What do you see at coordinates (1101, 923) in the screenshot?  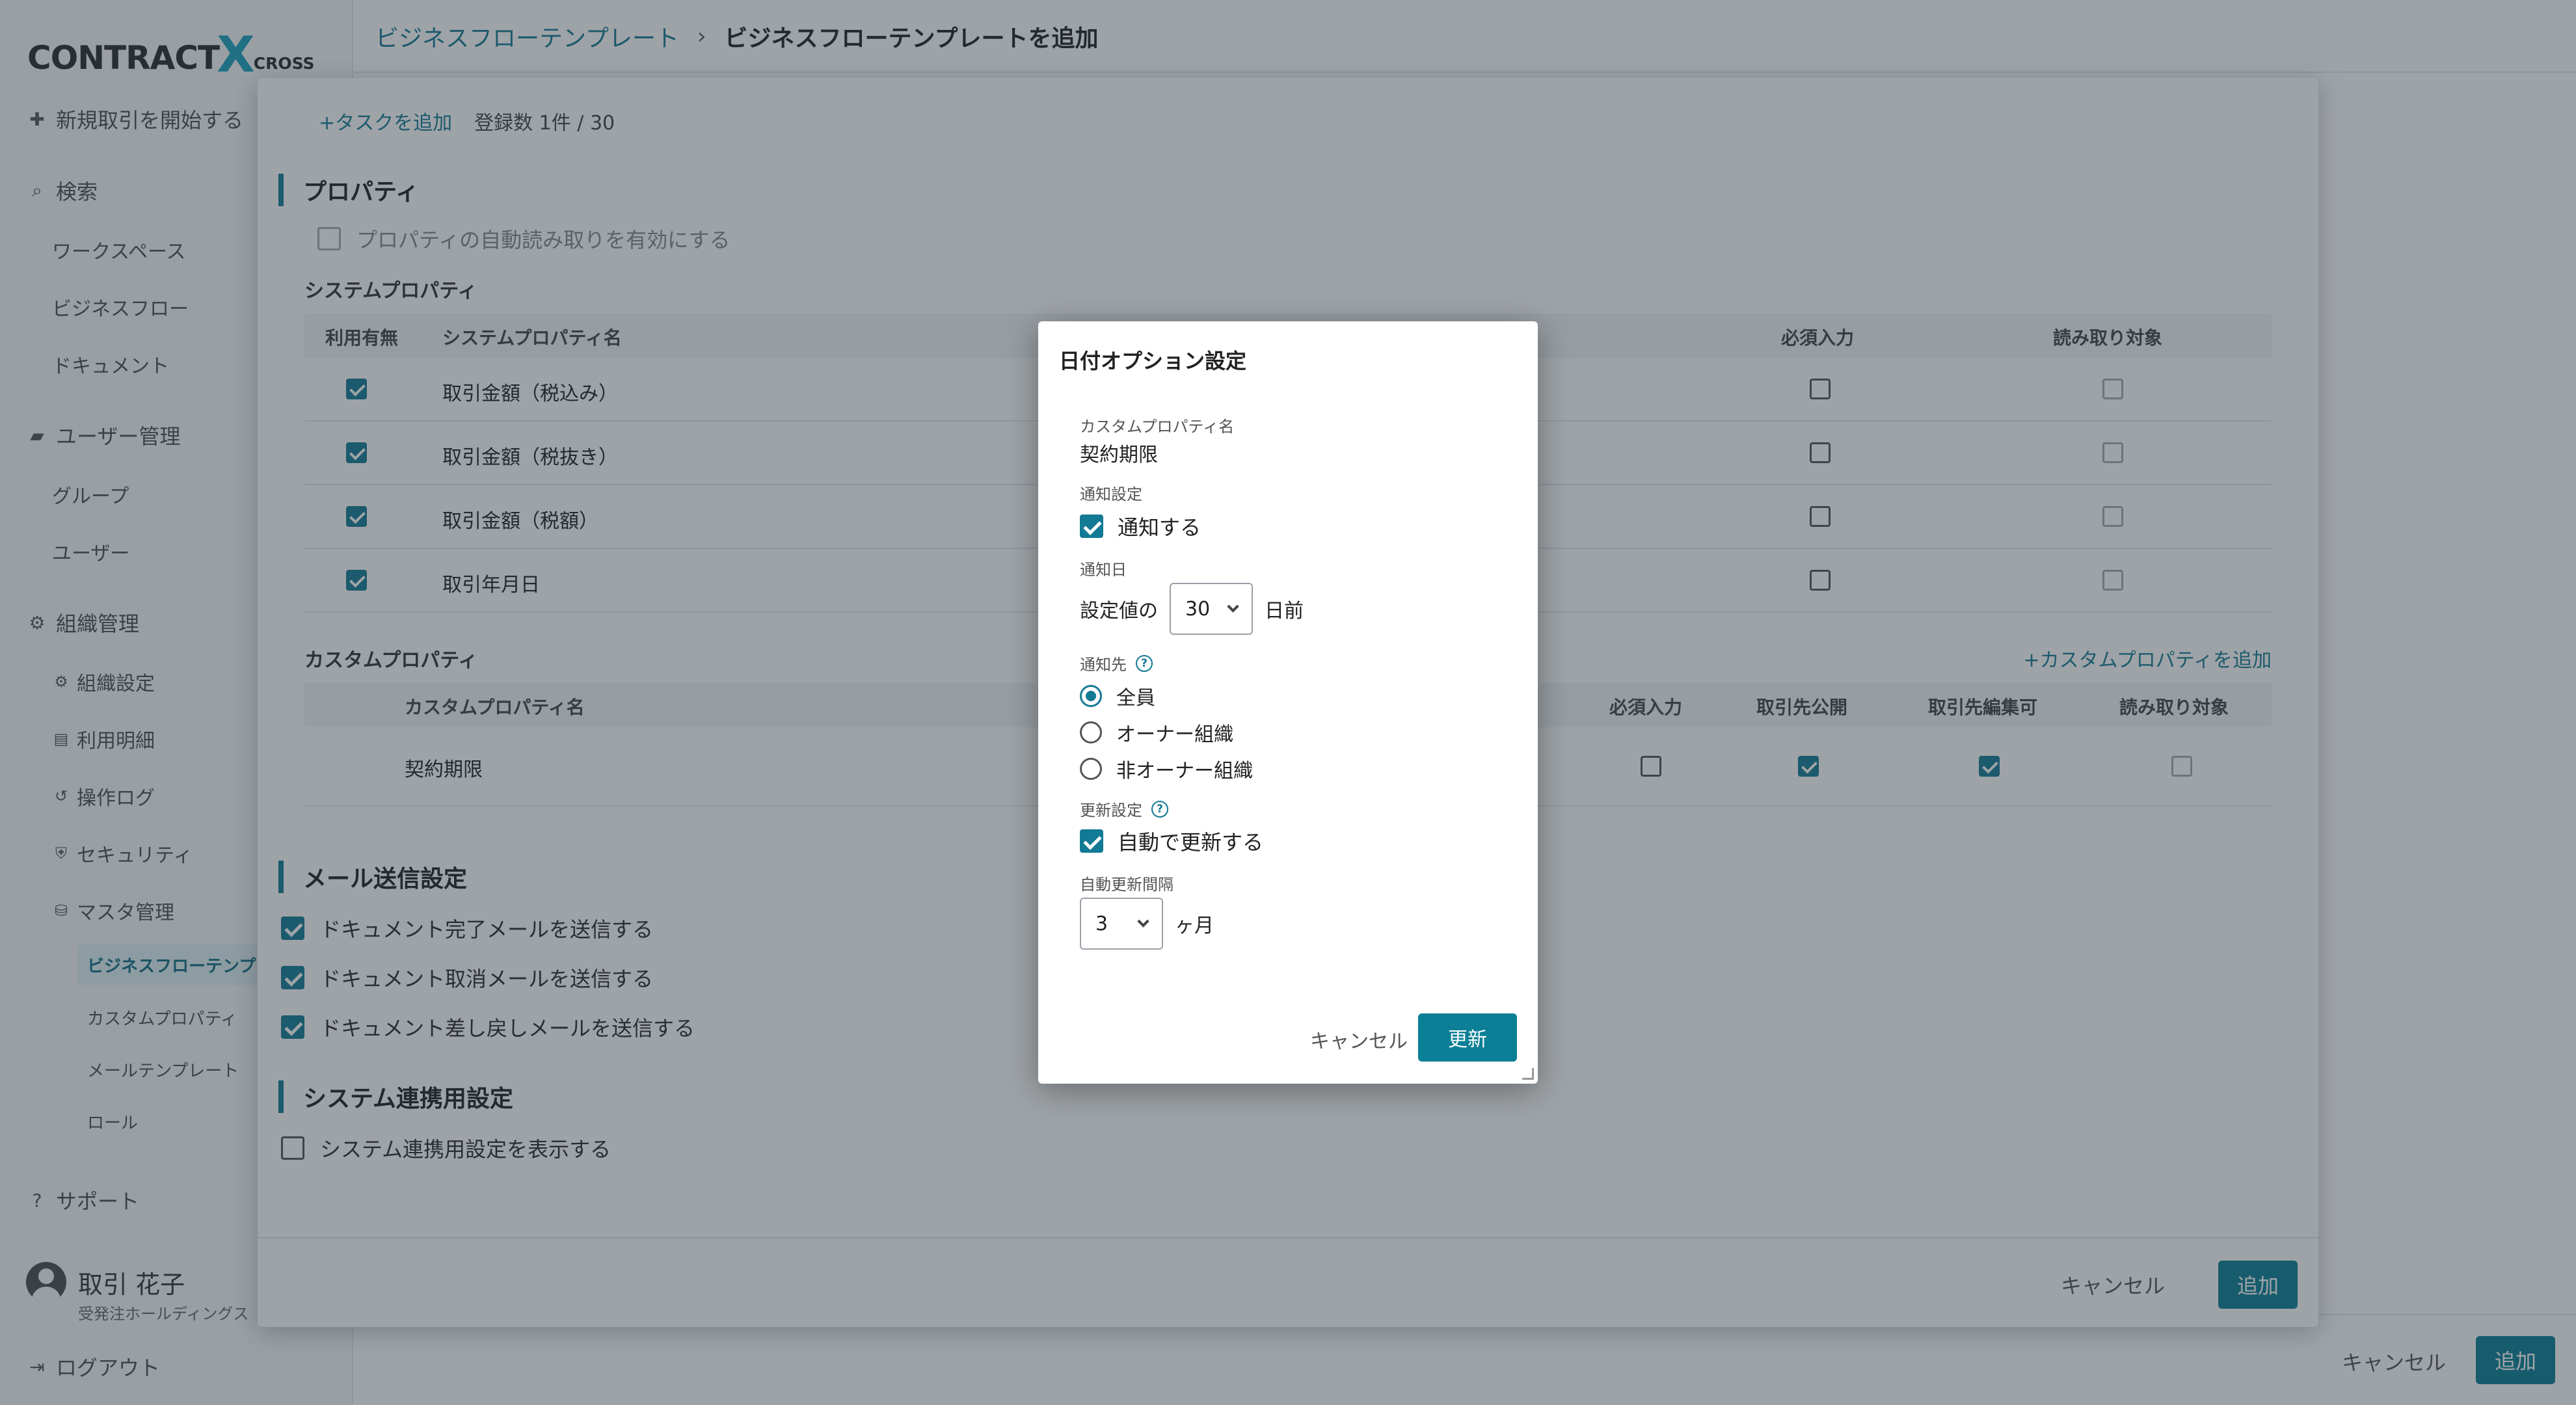 I see `select-value: 3` at bounding box center [1101, 923].